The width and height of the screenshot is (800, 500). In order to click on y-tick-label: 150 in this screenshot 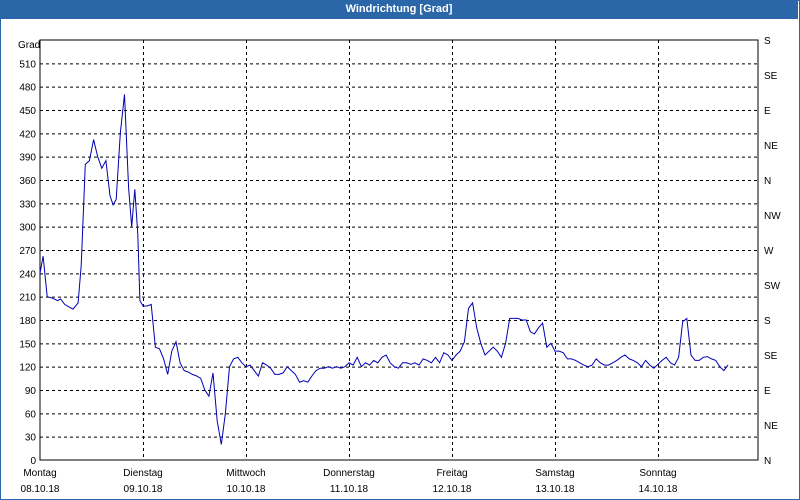, I will do `click(27, 344)`.